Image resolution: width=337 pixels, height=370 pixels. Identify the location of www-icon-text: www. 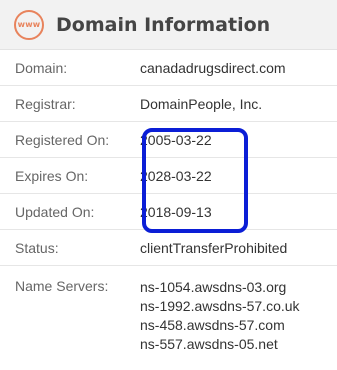
(29, 24).